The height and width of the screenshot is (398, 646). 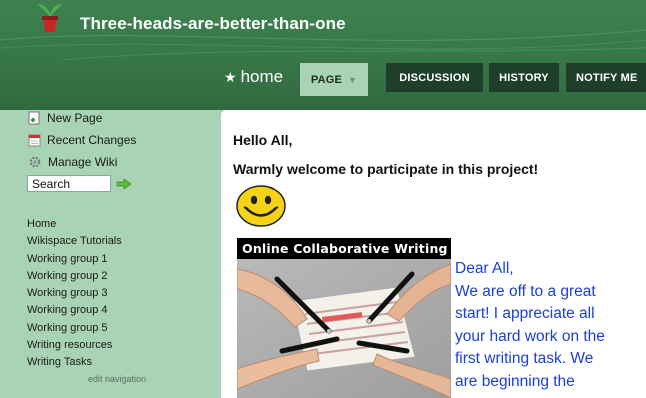 I want to click on message-line: are beginning the, so click(x=515, y=381).